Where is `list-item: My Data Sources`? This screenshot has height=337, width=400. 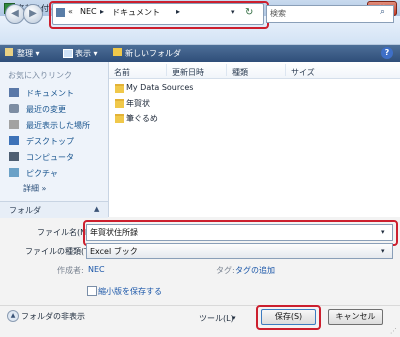
list-item: My Data Sources is located at coordinates (159, 87).